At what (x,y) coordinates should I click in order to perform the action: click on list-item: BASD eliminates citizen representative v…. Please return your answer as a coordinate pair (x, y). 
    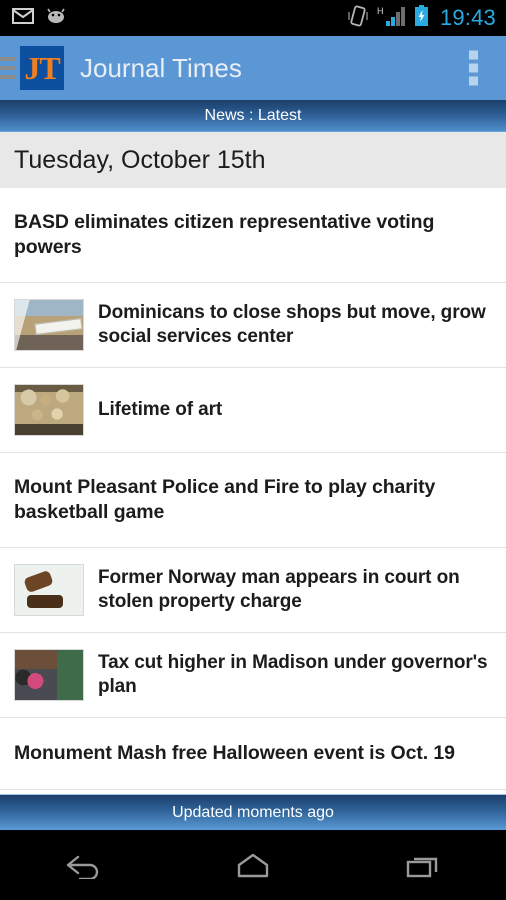
    Looking at the image, I should click on (253, 235).